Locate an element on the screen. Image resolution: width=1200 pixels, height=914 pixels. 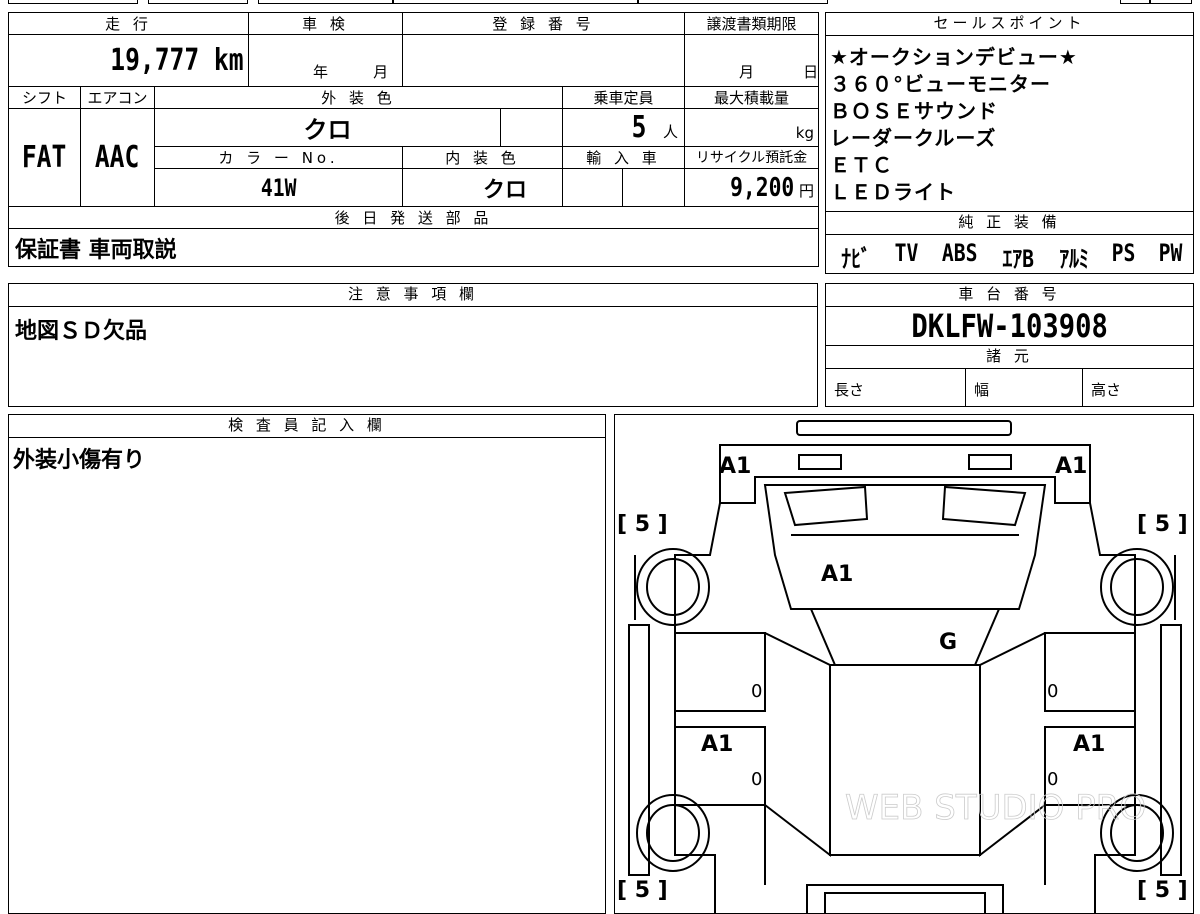
import-header: 輸 入 車 is located at coordinates (624, 157).